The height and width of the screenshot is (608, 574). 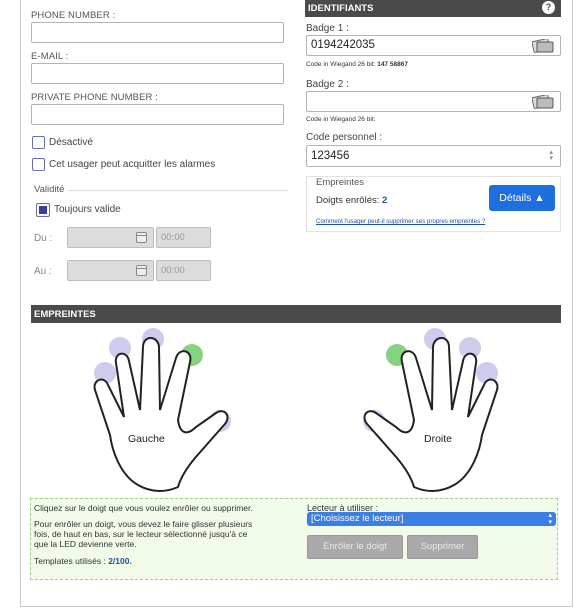 I want to click on badge1-label: Badge 1 :, so click(x=327, y=28).